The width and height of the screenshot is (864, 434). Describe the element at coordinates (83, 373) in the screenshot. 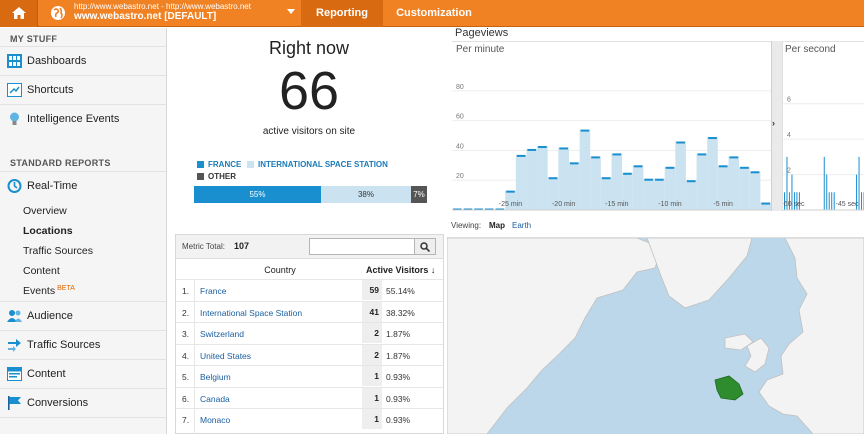

I see `sidebar-item-content: Content` at that location.